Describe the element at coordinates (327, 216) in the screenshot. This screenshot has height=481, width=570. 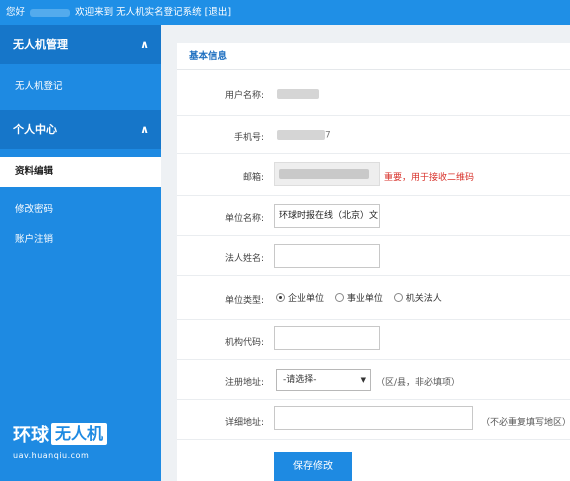
I see `company-name-field: 环球时报在线（北京）文` at that location.